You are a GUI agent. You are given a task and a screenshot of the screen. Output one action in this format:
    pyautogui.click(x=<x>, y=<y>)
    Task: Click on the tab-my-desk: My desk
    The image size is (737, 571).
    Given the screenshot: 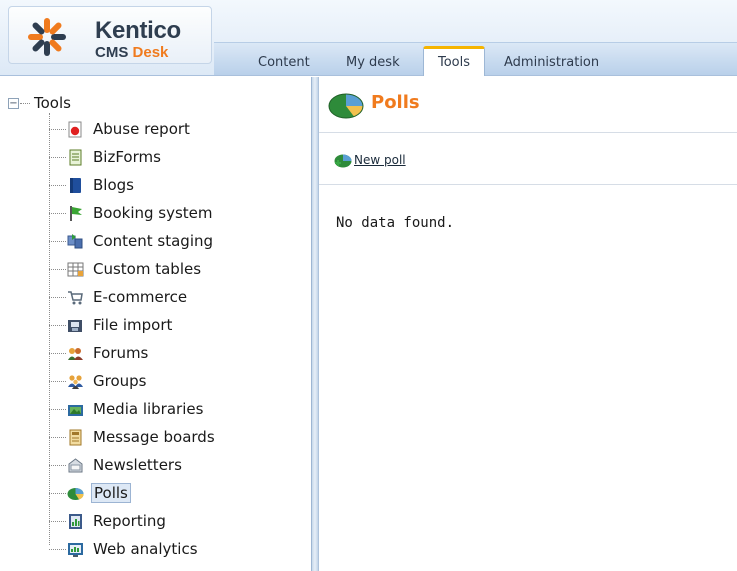 What is the action you would take?
    pyautogui.click(x=373, y=63)
    